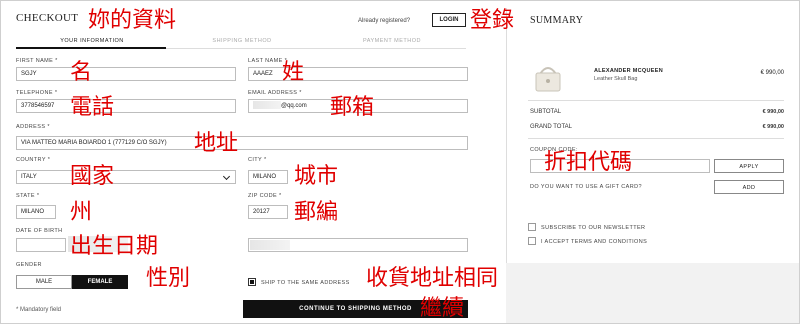  What do you see at coordinates (114, 246) in the screenshot?
I see `annotation-dob: 出生日期` at bounding box center [114, 246].